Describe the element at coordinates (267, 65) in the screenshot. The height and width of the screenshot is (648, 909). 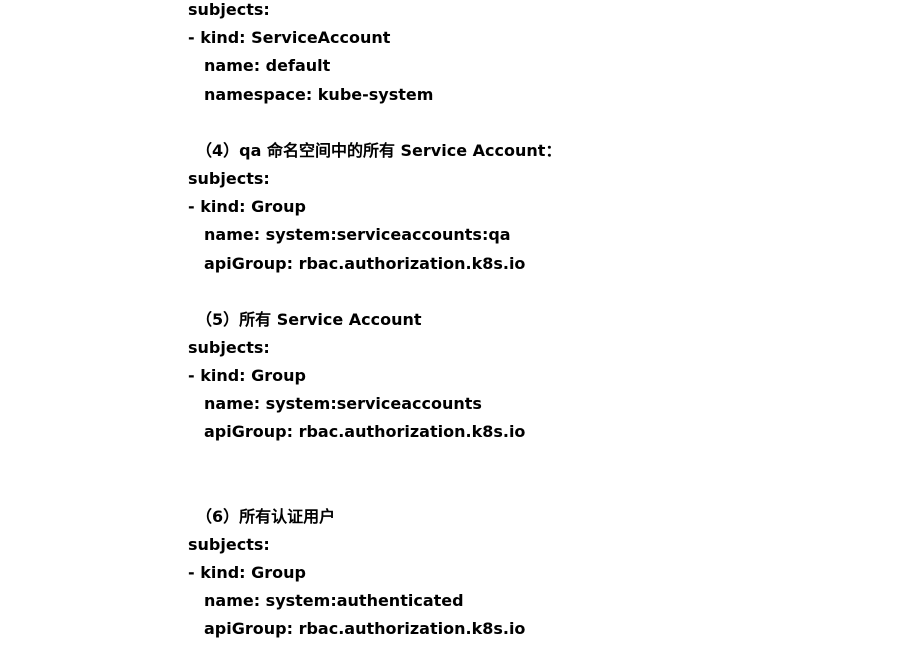
I see `name-line: name: default` at that location.